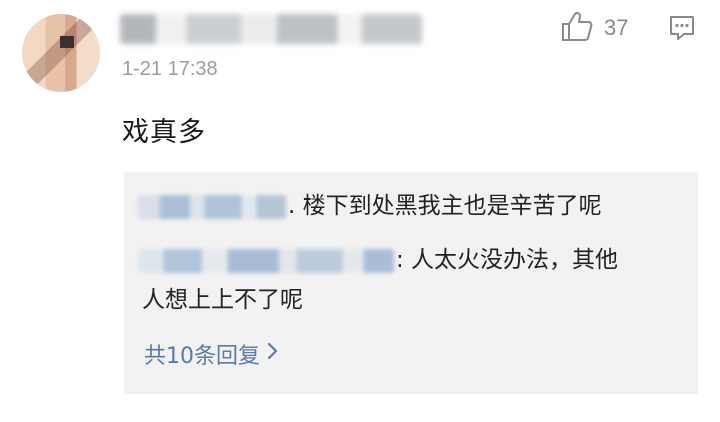 The image size is (720, 422). What do you see at coordinates (616, 27) in the screenshot?
I see `like-count: 37` at bounding box center [616, 27].